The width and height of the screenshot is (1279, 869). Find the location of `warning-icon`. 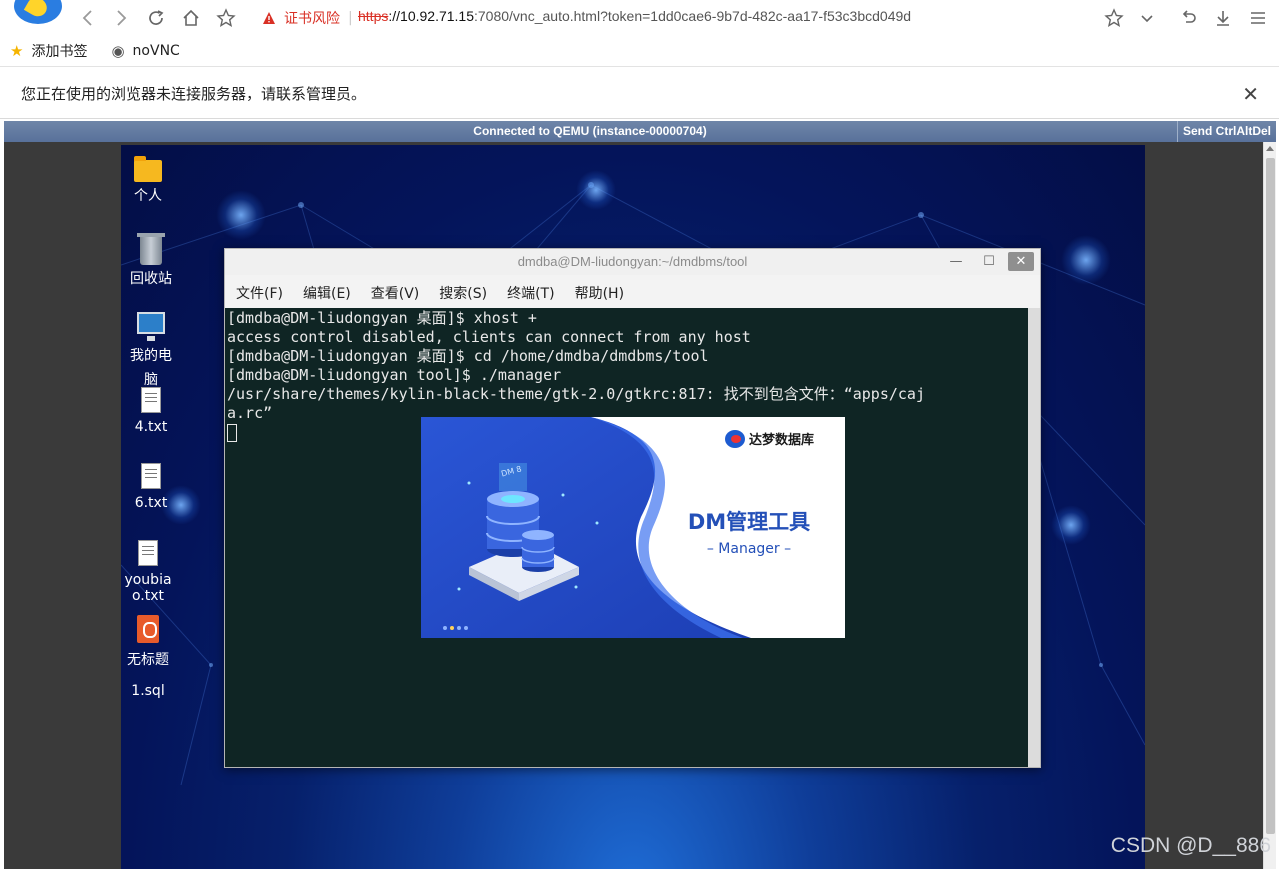

warning-icon is located at coordinates (269, 18).